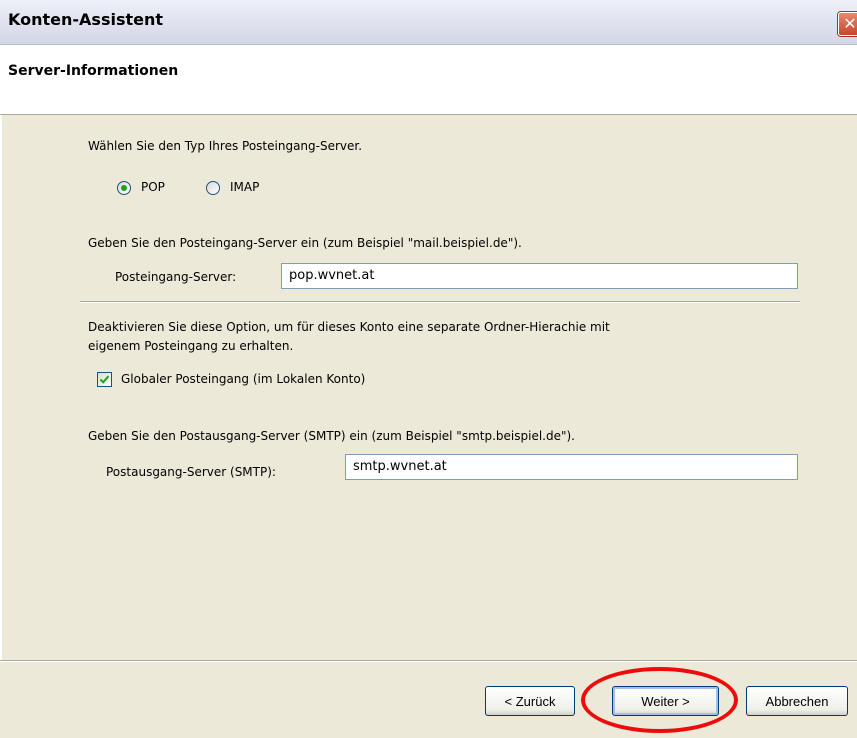 Image resolution: width=857 pixels, height=738 pixels. Describe the element at coordinates (665, 701) in the screenshot. I see `next-button: Weiter >` at that location.